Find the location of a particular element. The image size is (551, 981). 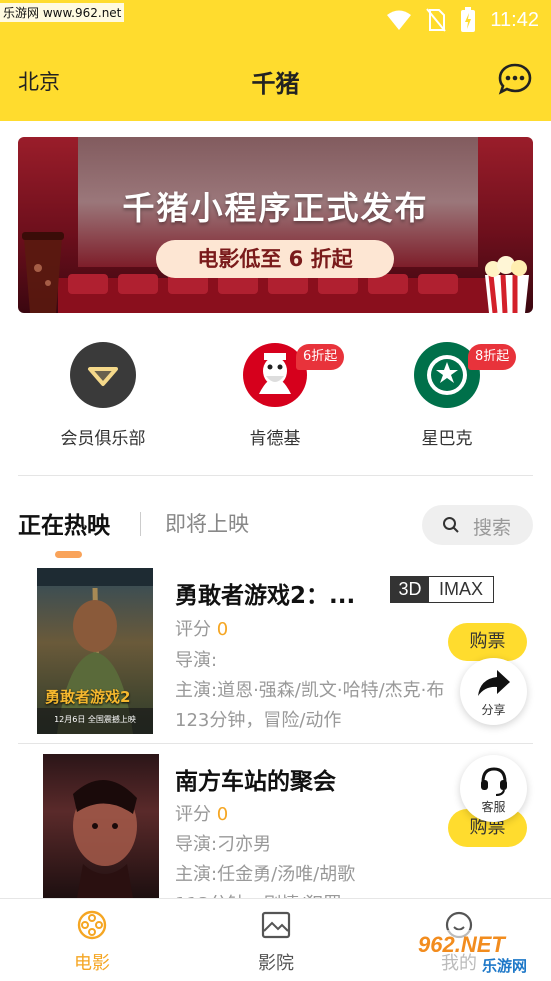

customer-service-button: 客服 is located at coordinates (493, 788).